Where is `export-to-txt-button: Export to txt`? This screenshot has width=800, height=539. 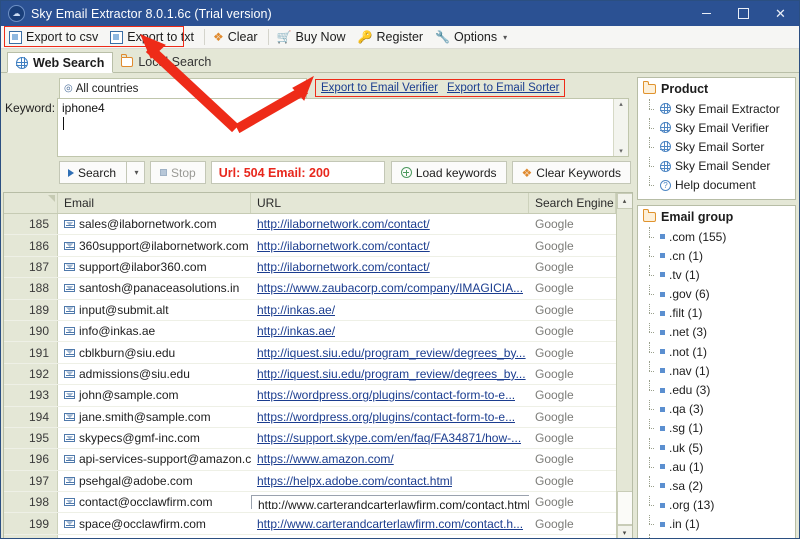 export-to-txt-button: Export to txt is located at coordinates (153, 37).